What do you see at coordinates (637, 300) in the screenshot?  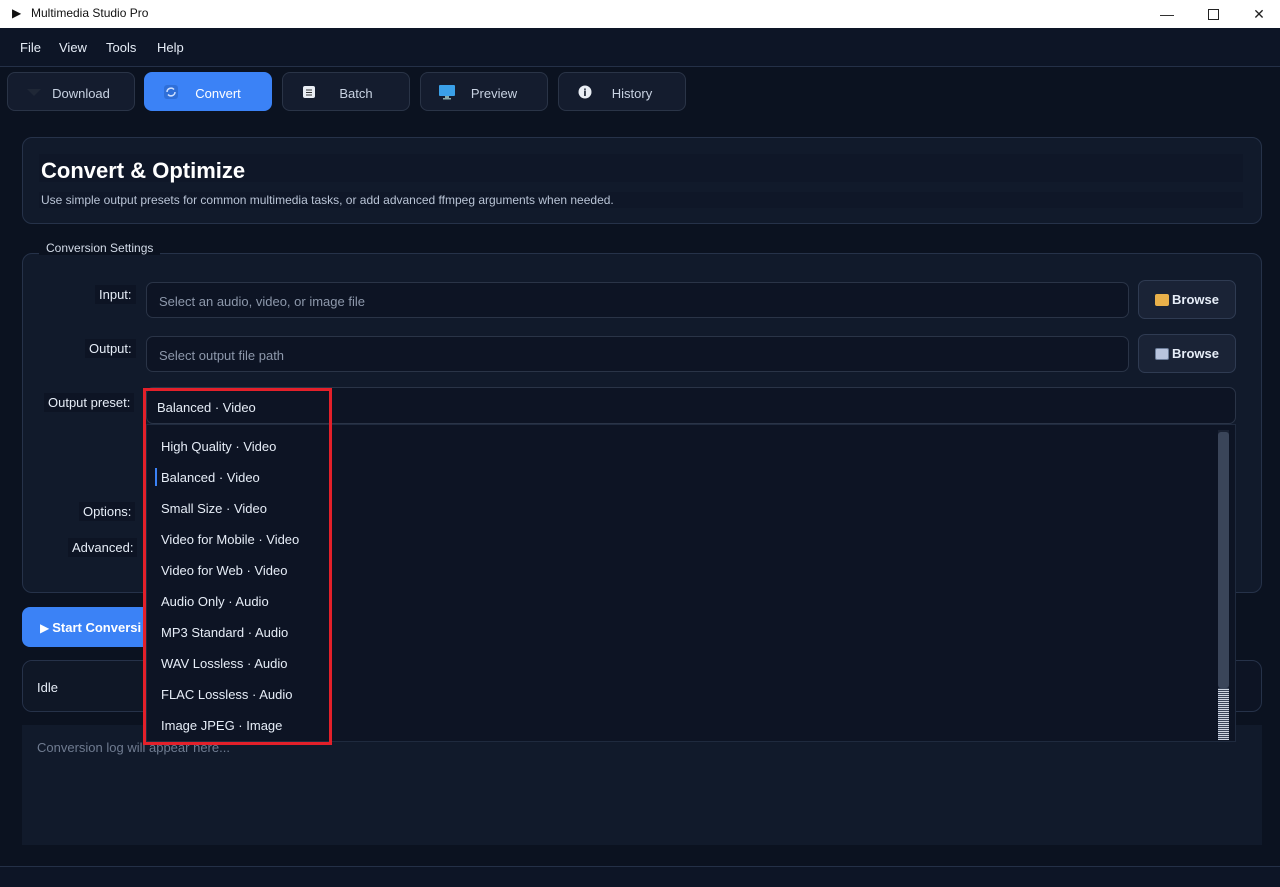 I see `input-file-field: Select an audio, video, or image file` at bounding box center [637, 300].